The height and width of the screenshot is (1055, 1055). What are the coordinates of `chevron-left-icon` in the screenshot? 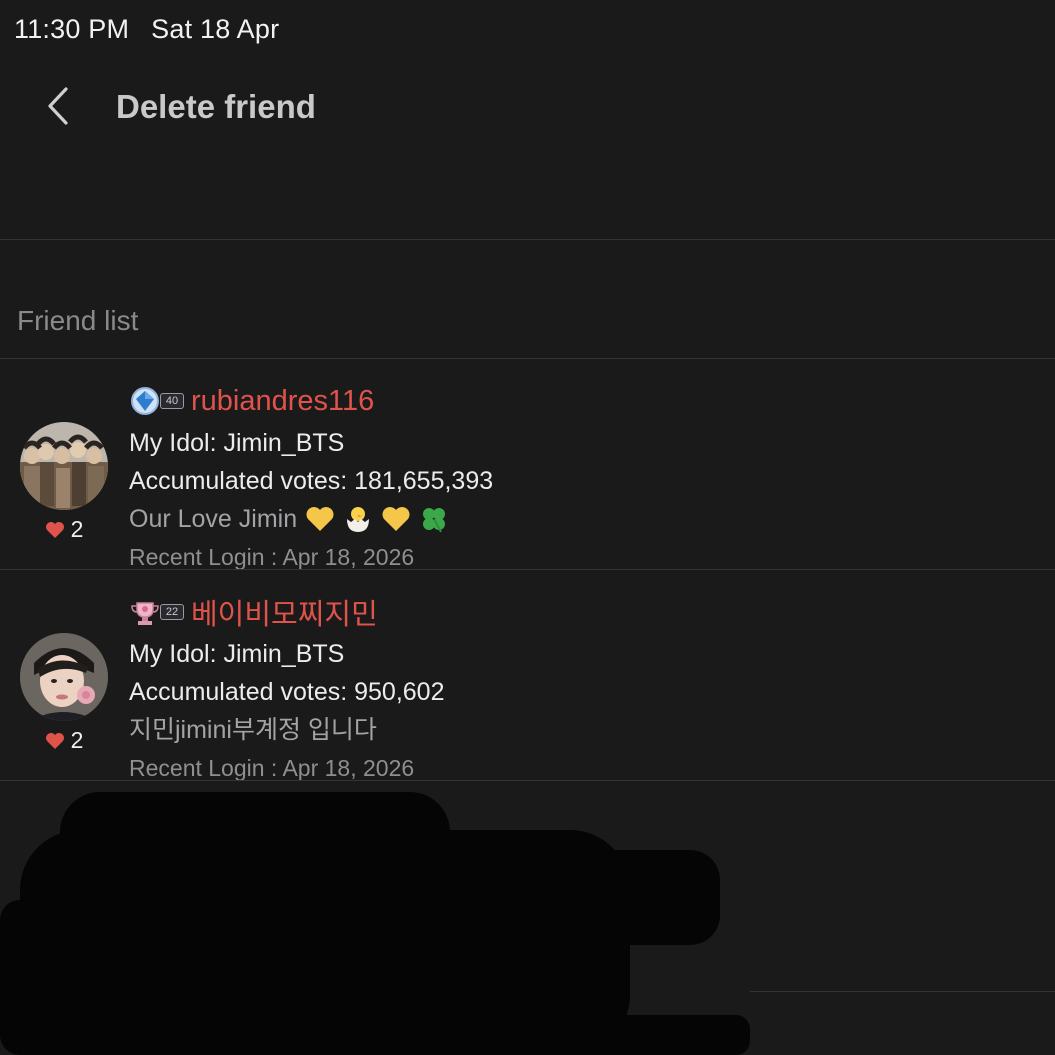 It's located at (58, 106).